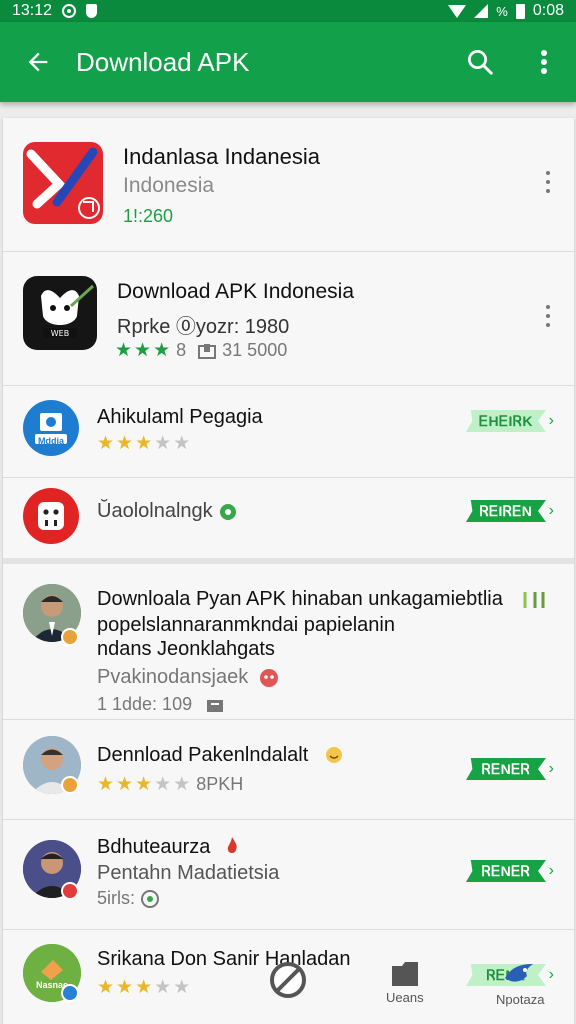 This screenshot has width=576, height=1024. What do you see at coordinates (510, 511) in the screenshot?
I see `install-button: ᏒᎬIᏒᎬN ›` at bounding box center [510, 511].